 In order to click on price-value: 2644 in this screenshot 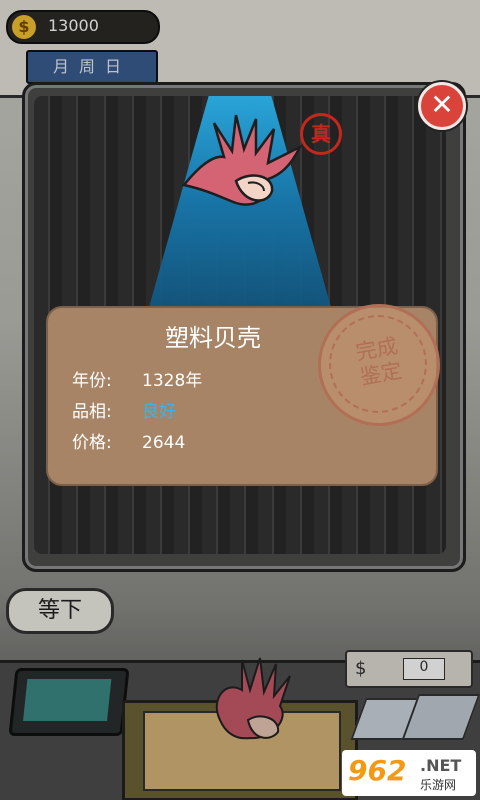, I will do `click(164, 443)`.